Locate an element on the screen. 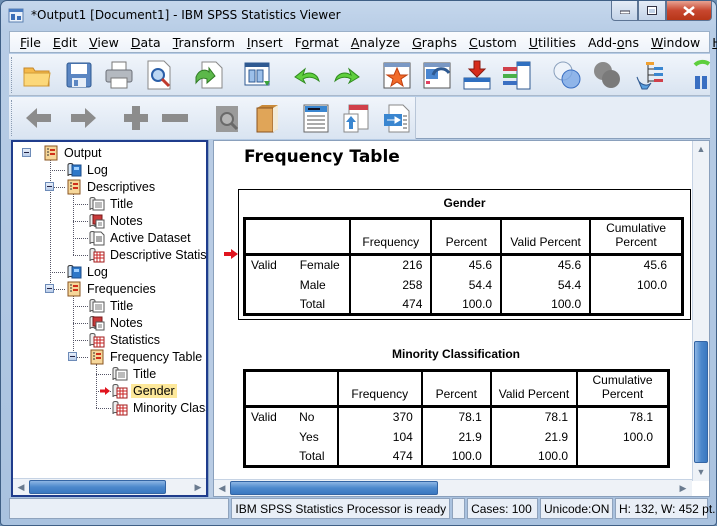  print-preview-icon is located at coordinates (159, 75).